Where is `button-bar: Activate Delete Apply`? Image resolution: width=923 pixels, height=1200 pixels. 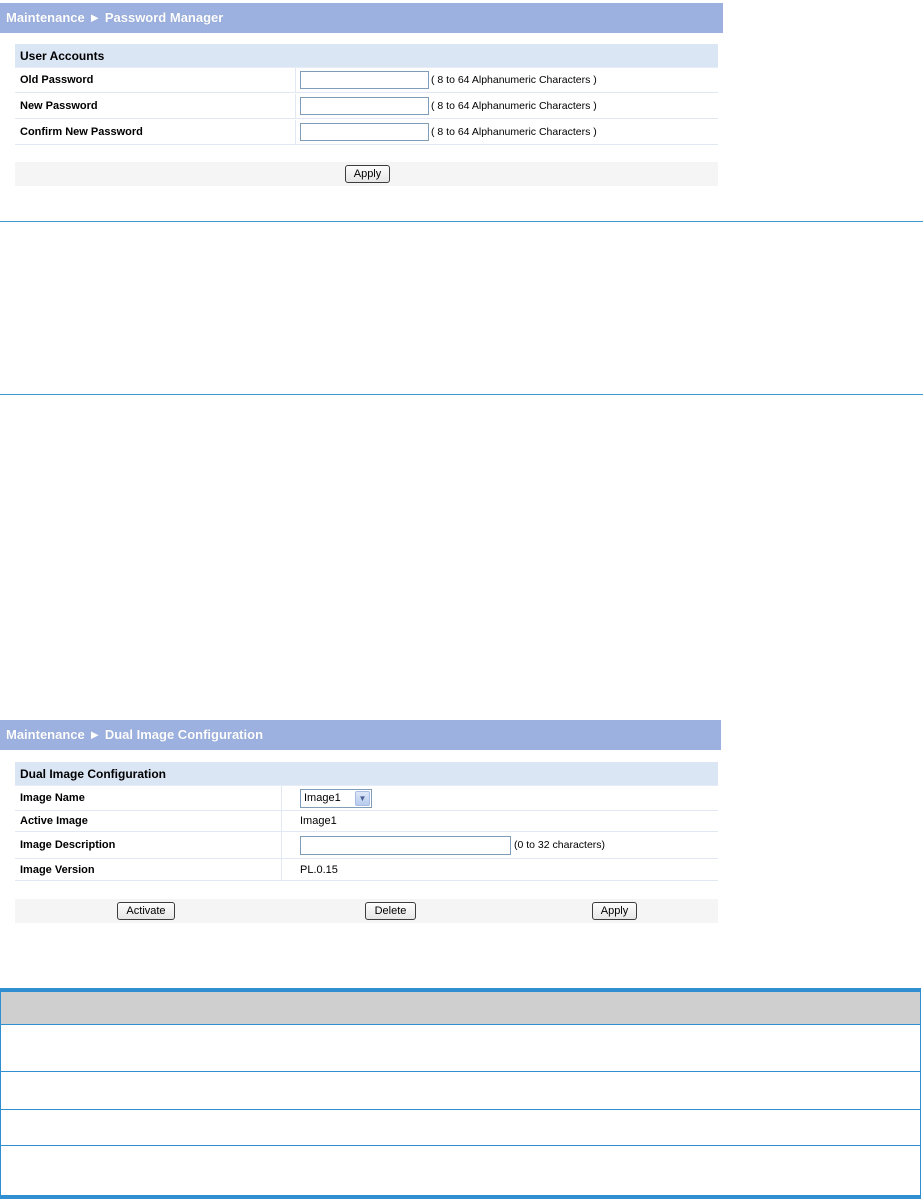
button-bar: Activate Delete Apply is located at coordinates (366, 911).